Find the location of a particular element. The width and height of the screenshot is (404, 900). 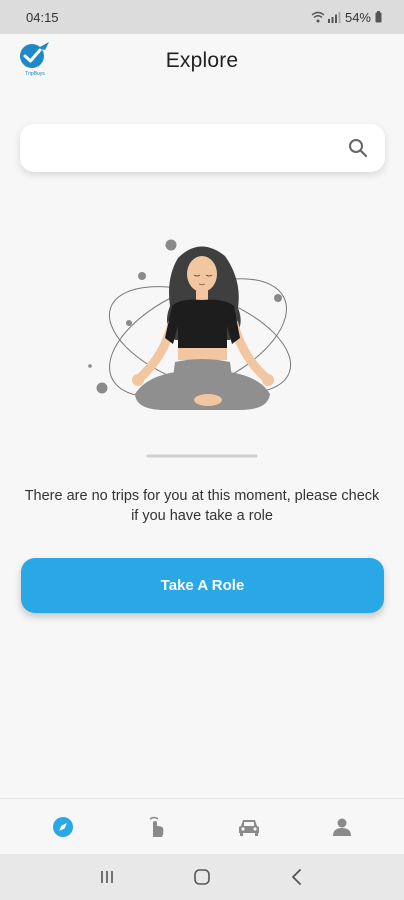

back-button is located at coordinates (297, 877).